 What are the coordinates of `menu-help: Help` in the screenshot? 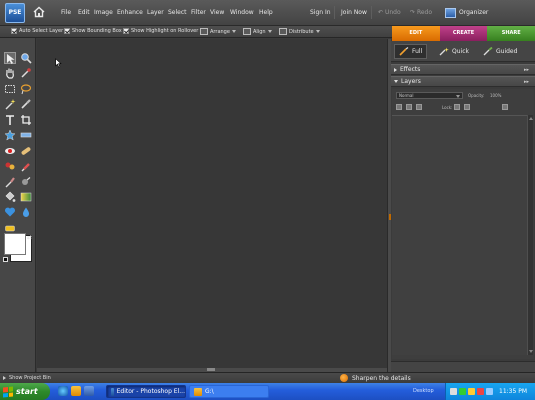 It's located at (266, 12).